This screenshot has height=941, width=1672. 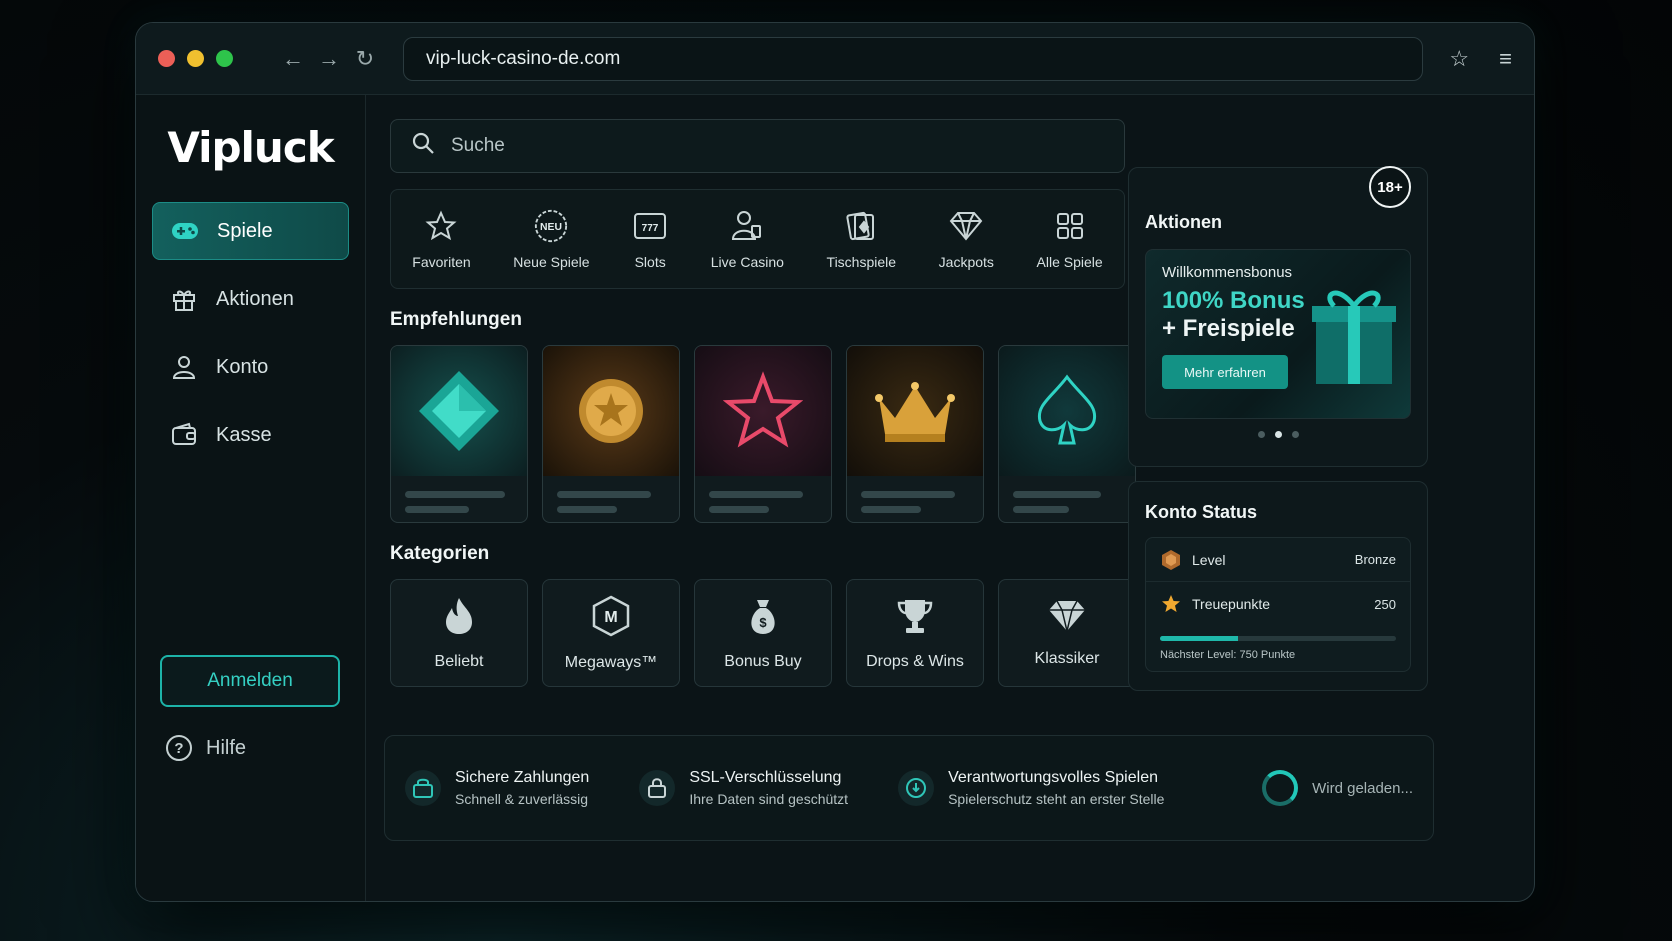 I want to click on category-drops-wins: Drops & Wins, so click(x=915, y=633).